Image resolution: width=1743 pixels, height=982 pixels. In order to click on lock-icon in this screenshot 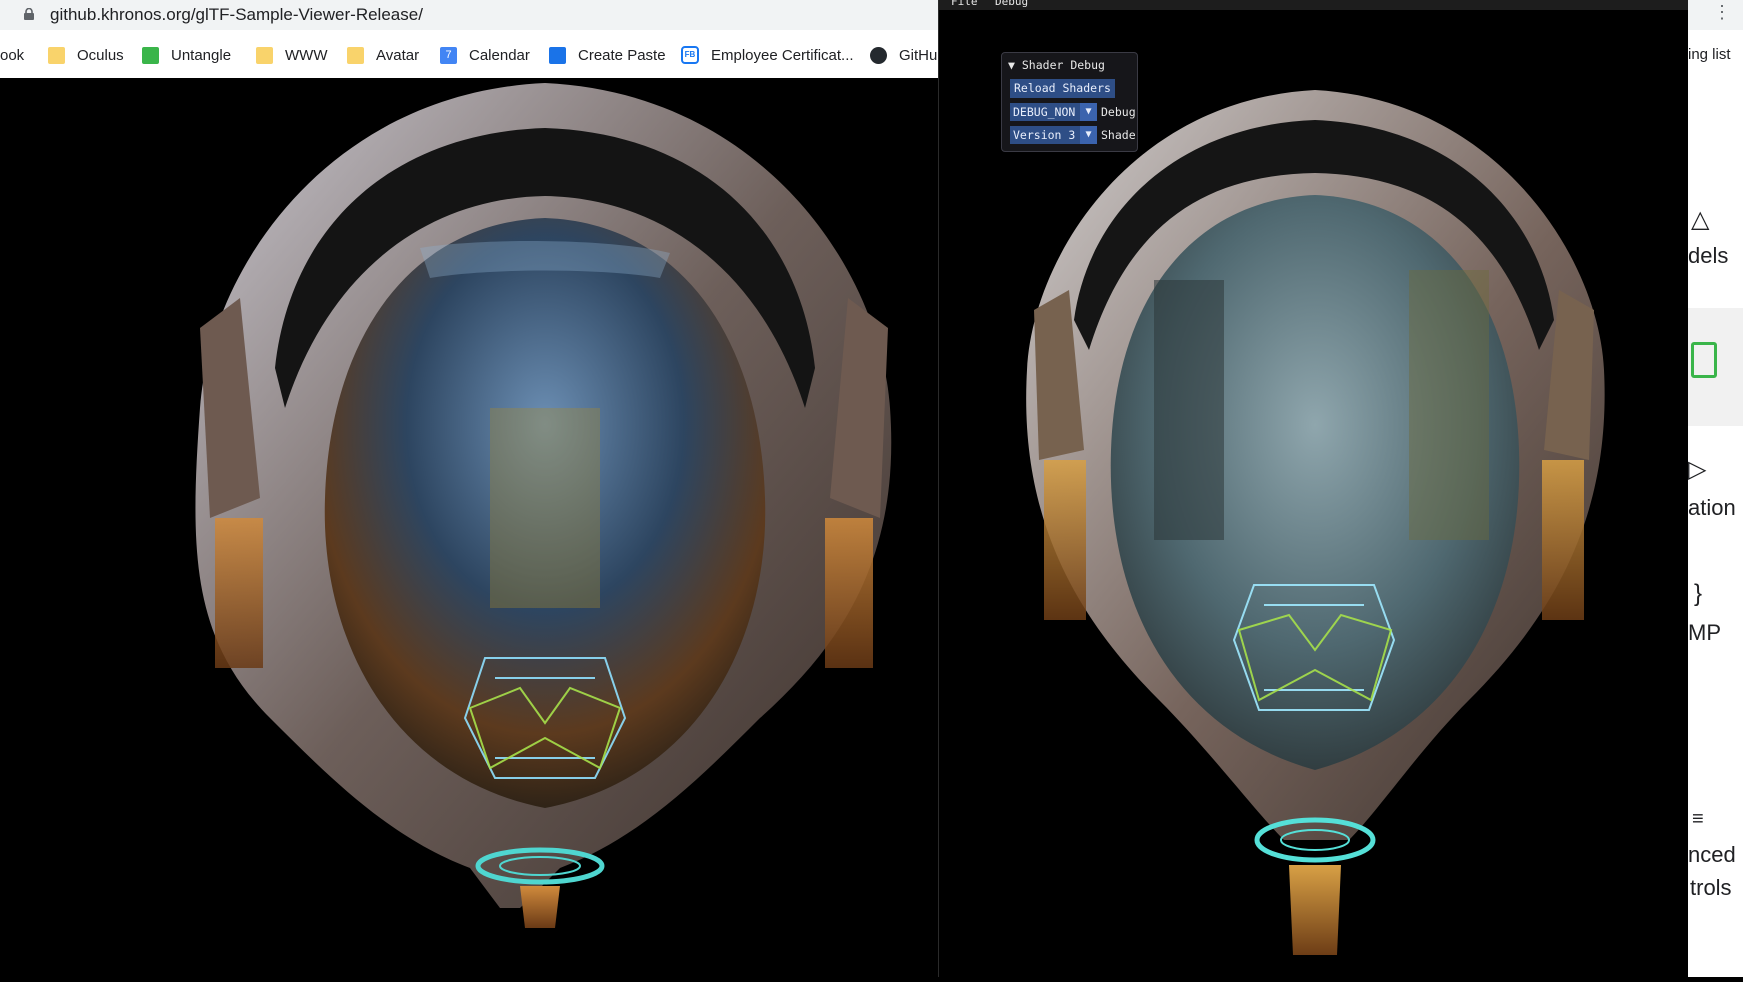, I will do `click(29, 14)`.